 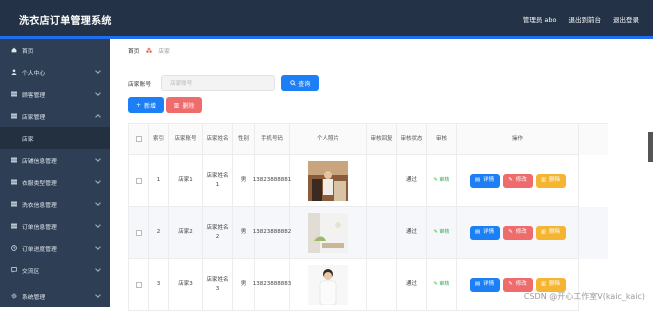 I want to click on sidebar-item-personal: 个人中心, so click(x=55, y=72).